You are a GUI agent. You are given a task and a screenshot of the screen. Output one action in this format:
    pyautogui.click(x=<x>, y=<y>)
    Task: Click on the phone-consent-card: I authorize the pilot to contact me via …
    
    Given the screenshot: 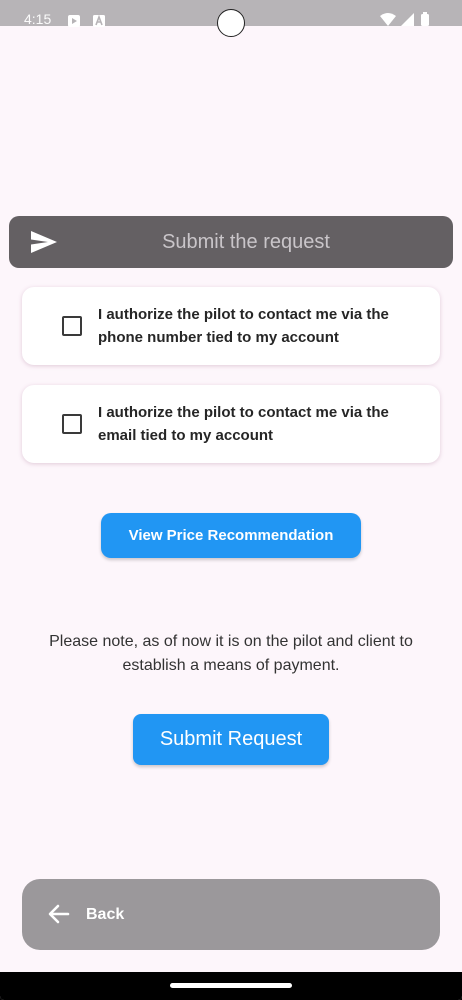 What is the action you would take?
    pyautogui.click(x=231, y=326)
    